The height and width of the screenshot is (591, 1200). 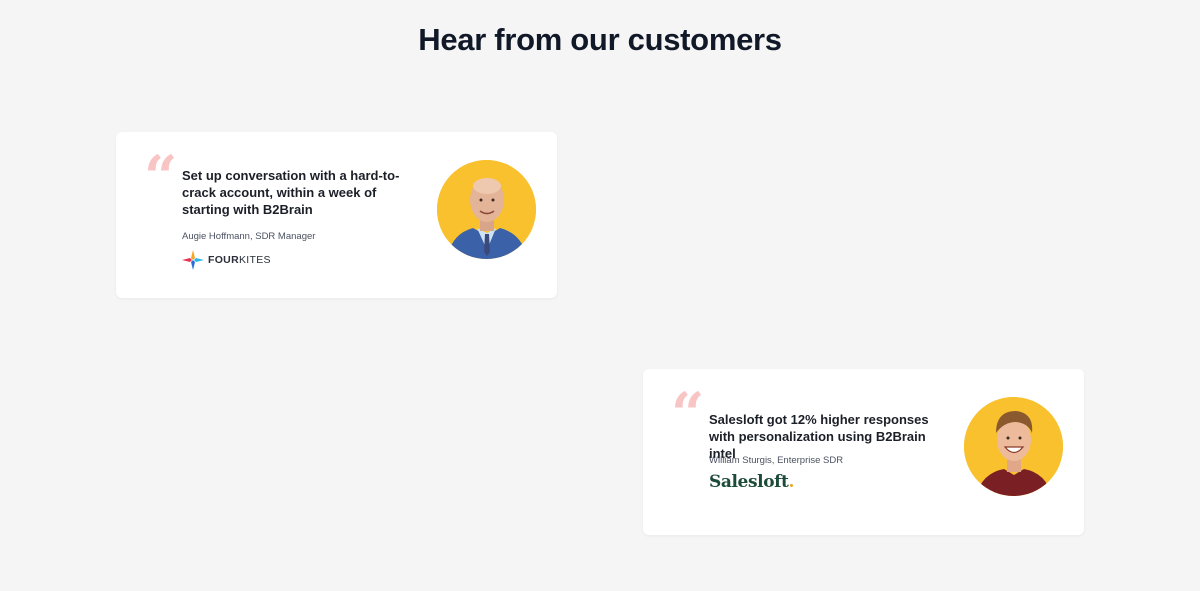 I want to click on fourkites-logo-text-light: KITES, so click(x=254, y=260).